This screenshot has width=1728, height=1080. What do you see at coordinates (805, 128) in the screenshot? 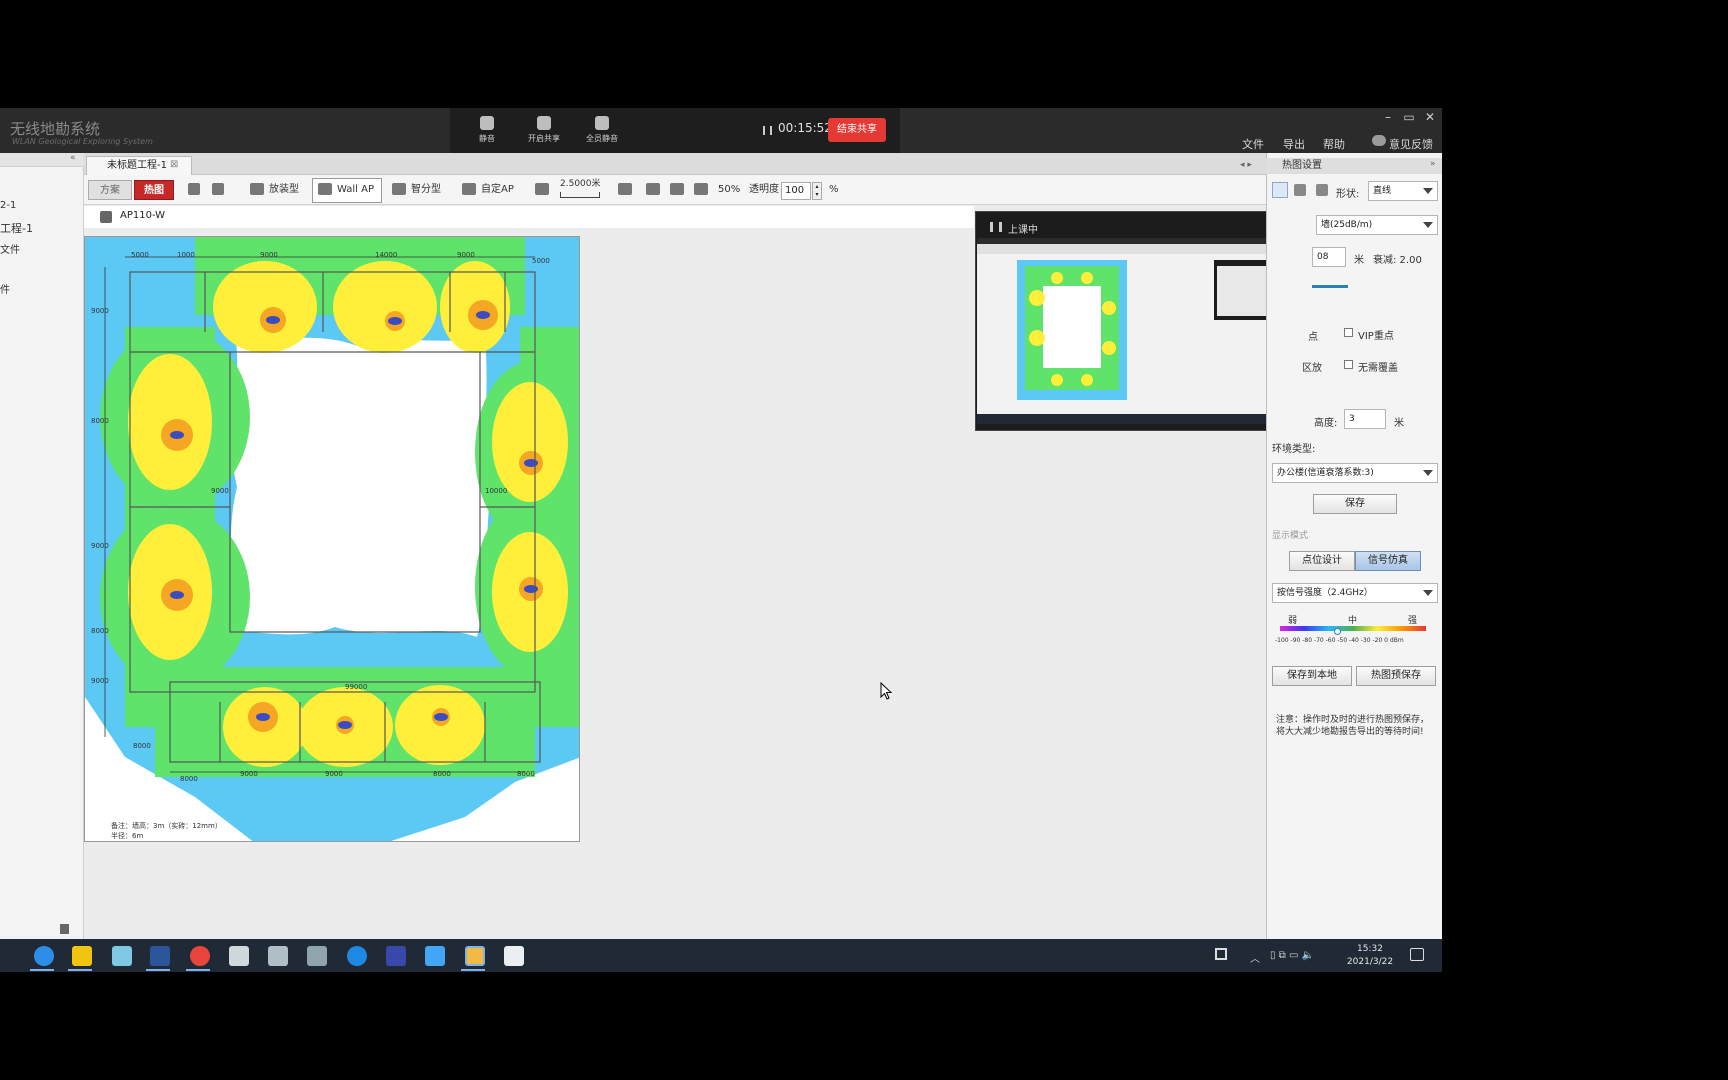
I see `meeting-timer: 00:15:52` at bounding box center [805, 128].